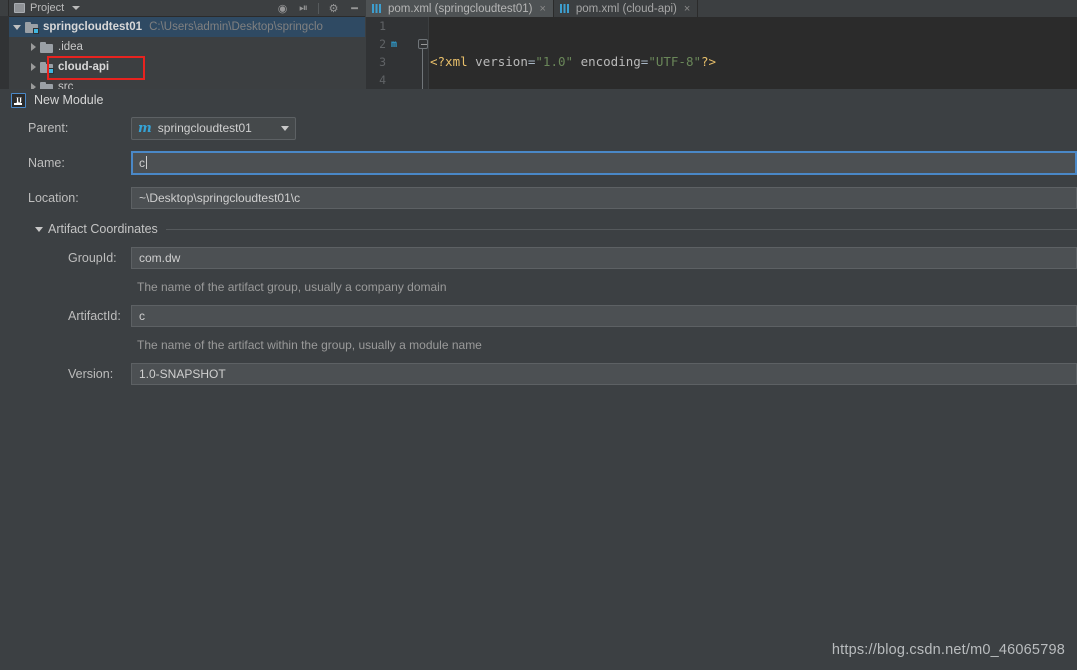  What do you see at coordinates (142, 316) in the screenshot?
I see `artifactid-input-value: c` at bounding box center [142, 316].